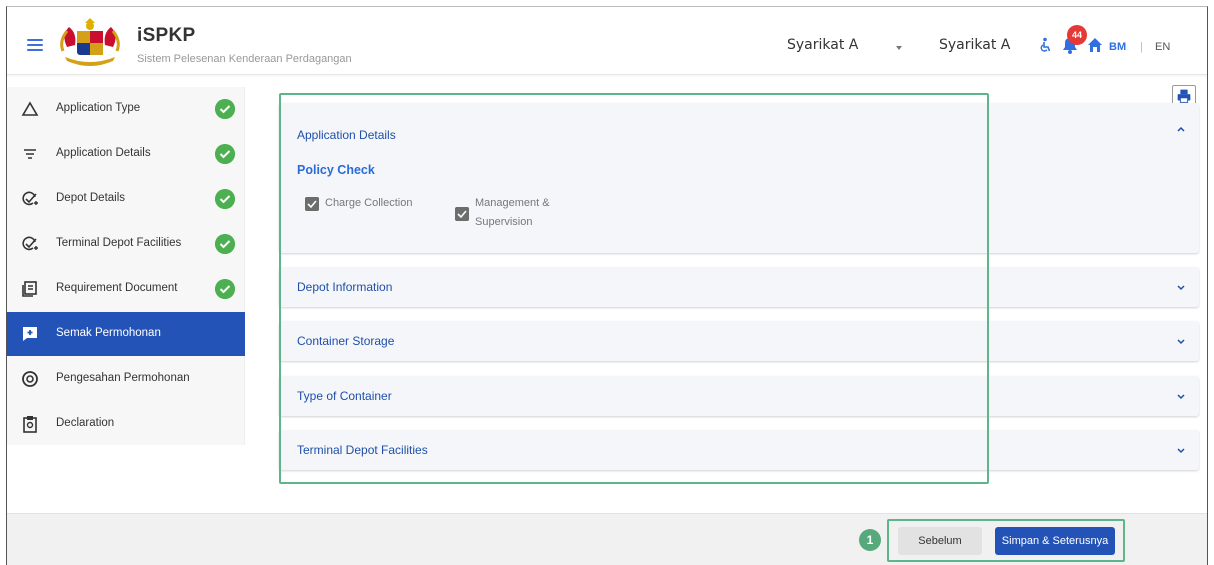 Image resolution: width=1214 pixels, height=565 pixels. Describe the element at coordinates (312, 204) in the screenshot. I see `charge-collection-checkbox` at that location.